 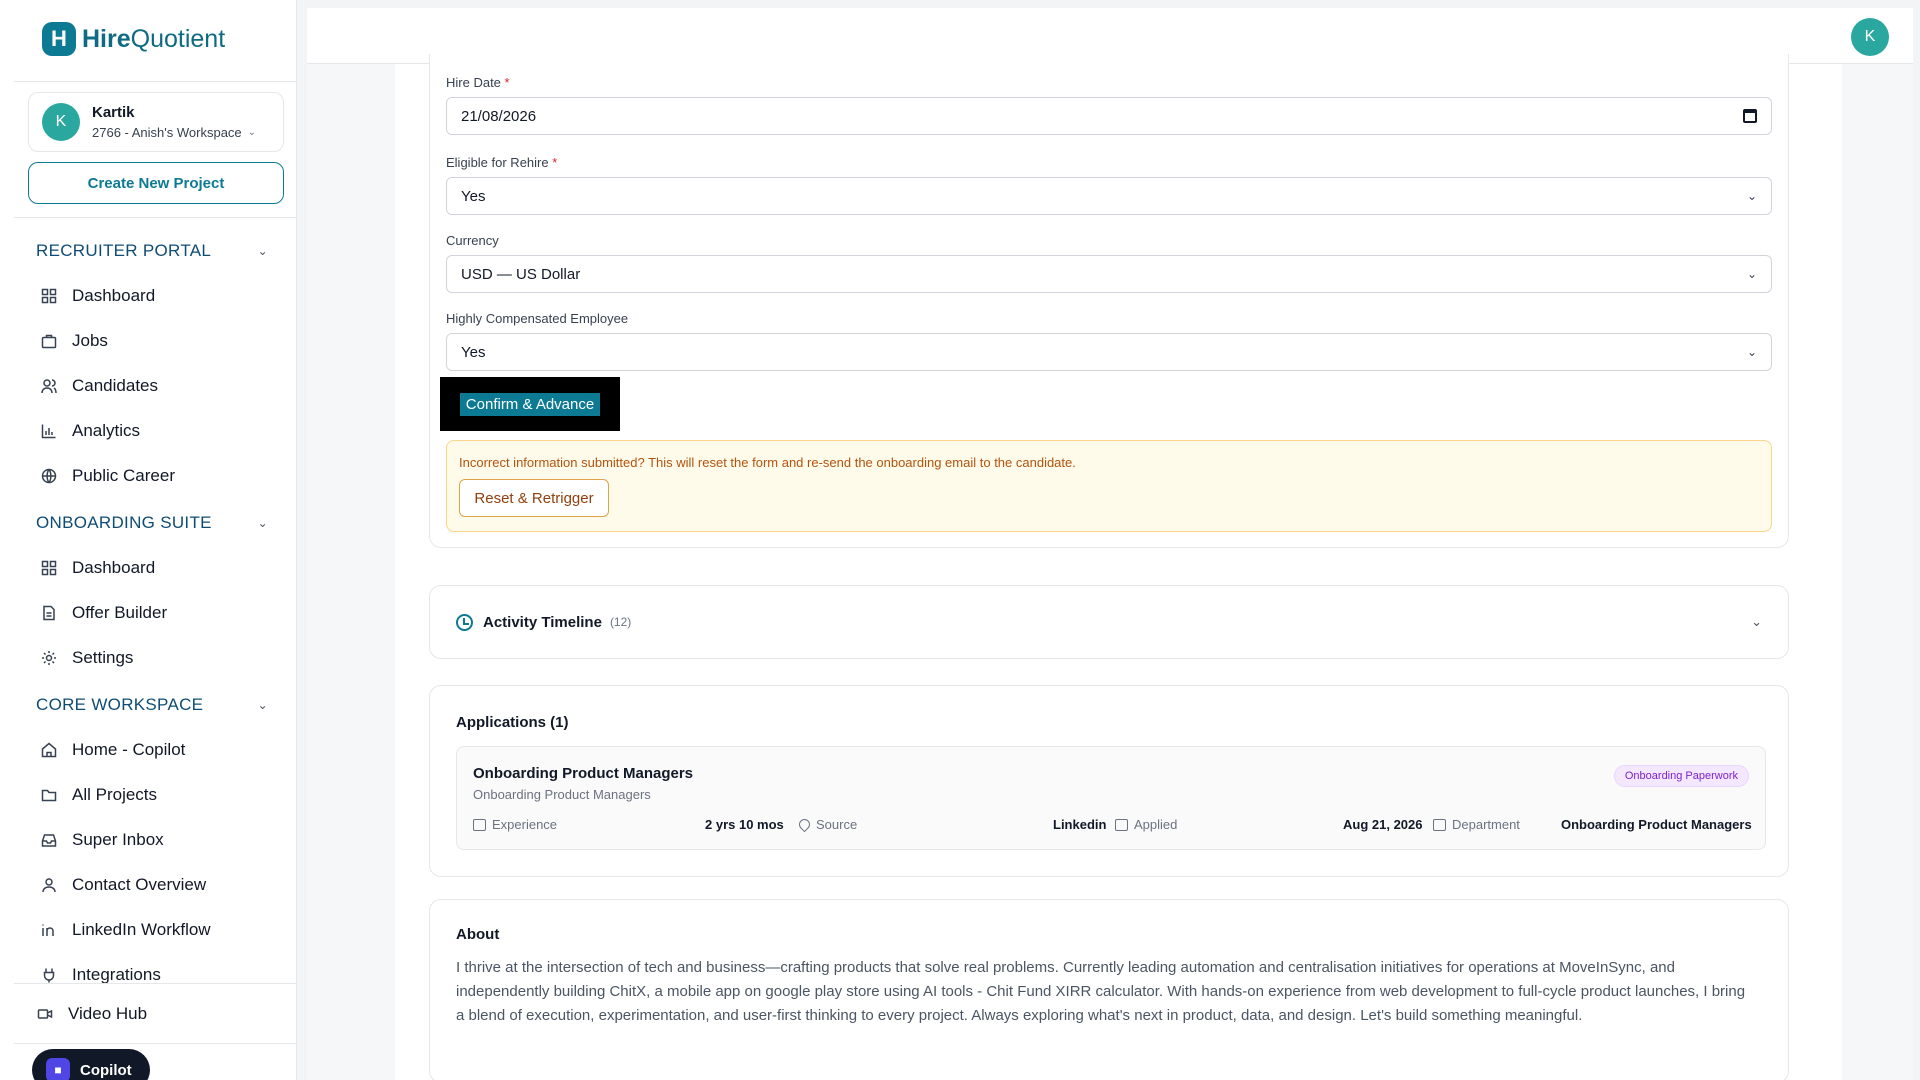 What do you see at coordinates (1146, 824) in the screenshot?
I see `applied-meta: Applied` at bounding box center [1146, 824].